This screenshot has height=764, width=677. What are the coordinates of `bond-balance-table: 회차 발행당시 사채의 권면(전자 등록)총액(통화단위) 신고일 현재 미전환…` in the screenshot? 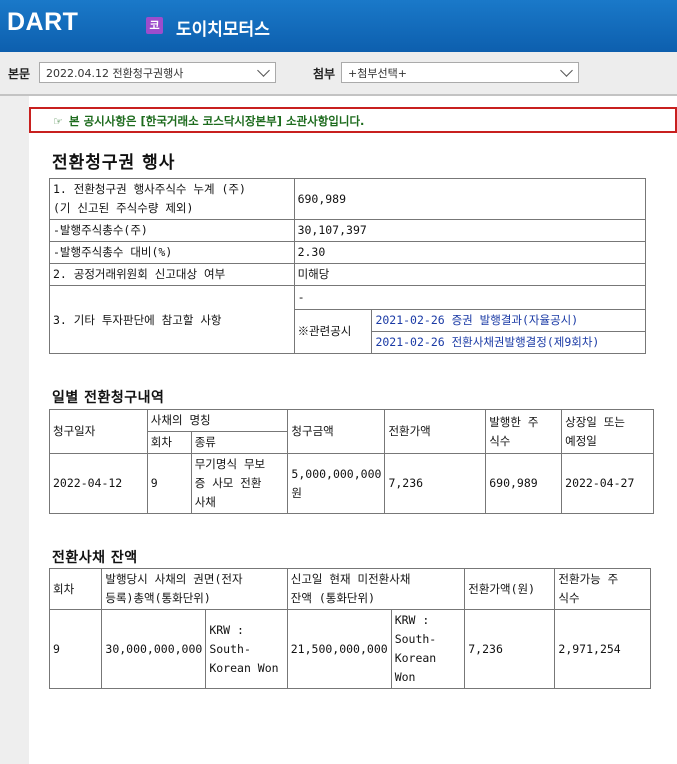 It's located at (349, 628).